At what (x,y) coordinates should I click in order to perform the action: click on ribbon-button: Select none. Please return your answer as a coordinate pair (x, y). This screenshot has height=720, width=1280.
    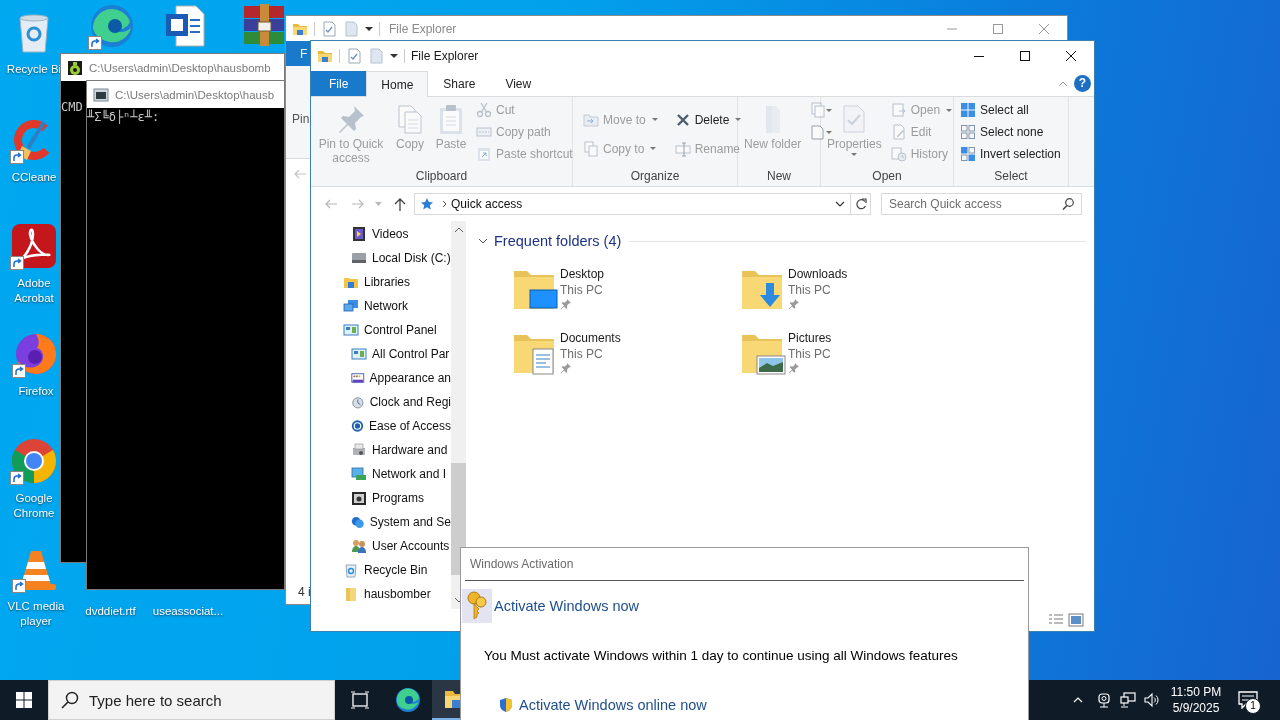
    Looking at the image, I should click on (1010, 132).